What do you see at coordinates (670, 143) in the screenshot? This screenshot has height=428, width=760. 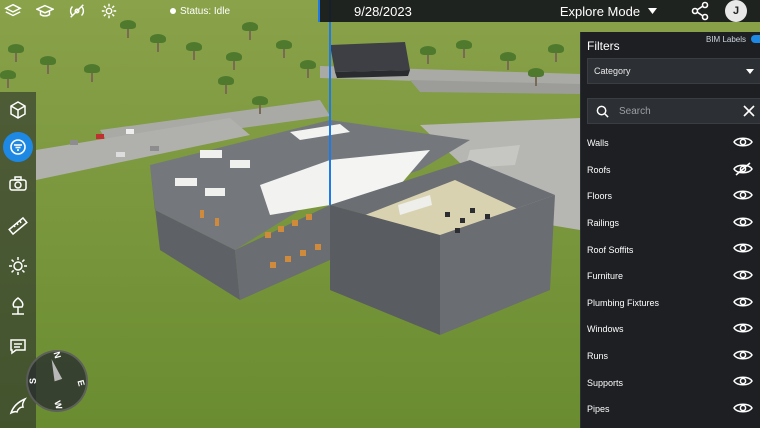 I see `filter-row: Walls` at bounding box center [670, 143].